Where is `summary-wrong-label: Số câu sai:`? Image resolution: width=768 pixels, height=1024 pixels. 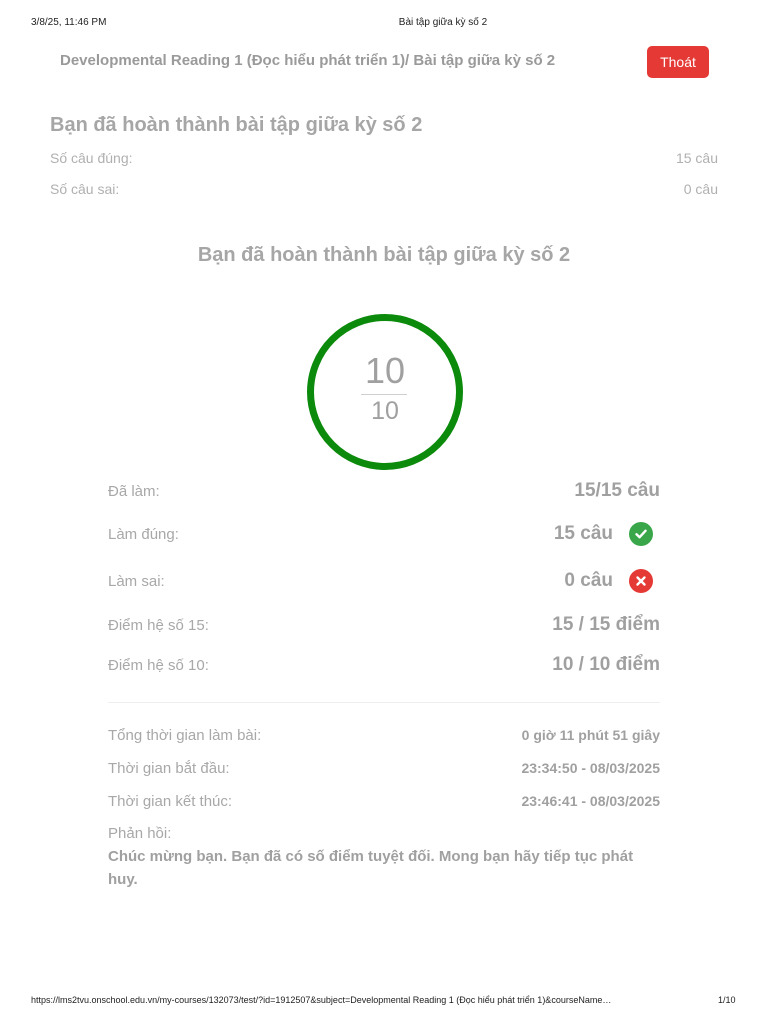
summary-wrong-label: Số câu sai: is located at coordinates (85, 189).